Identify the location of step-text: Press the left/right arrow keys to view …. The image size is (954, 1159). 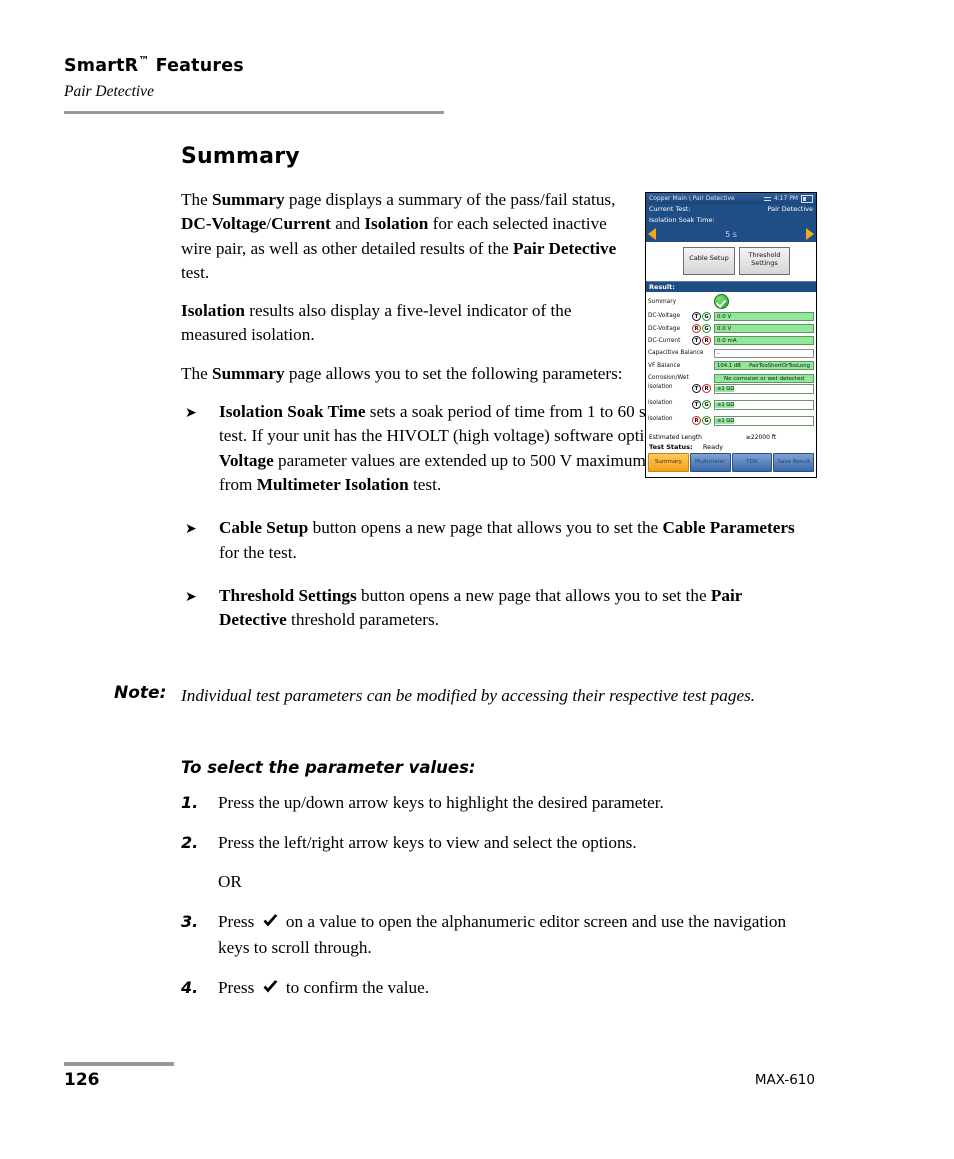
(427, 842).